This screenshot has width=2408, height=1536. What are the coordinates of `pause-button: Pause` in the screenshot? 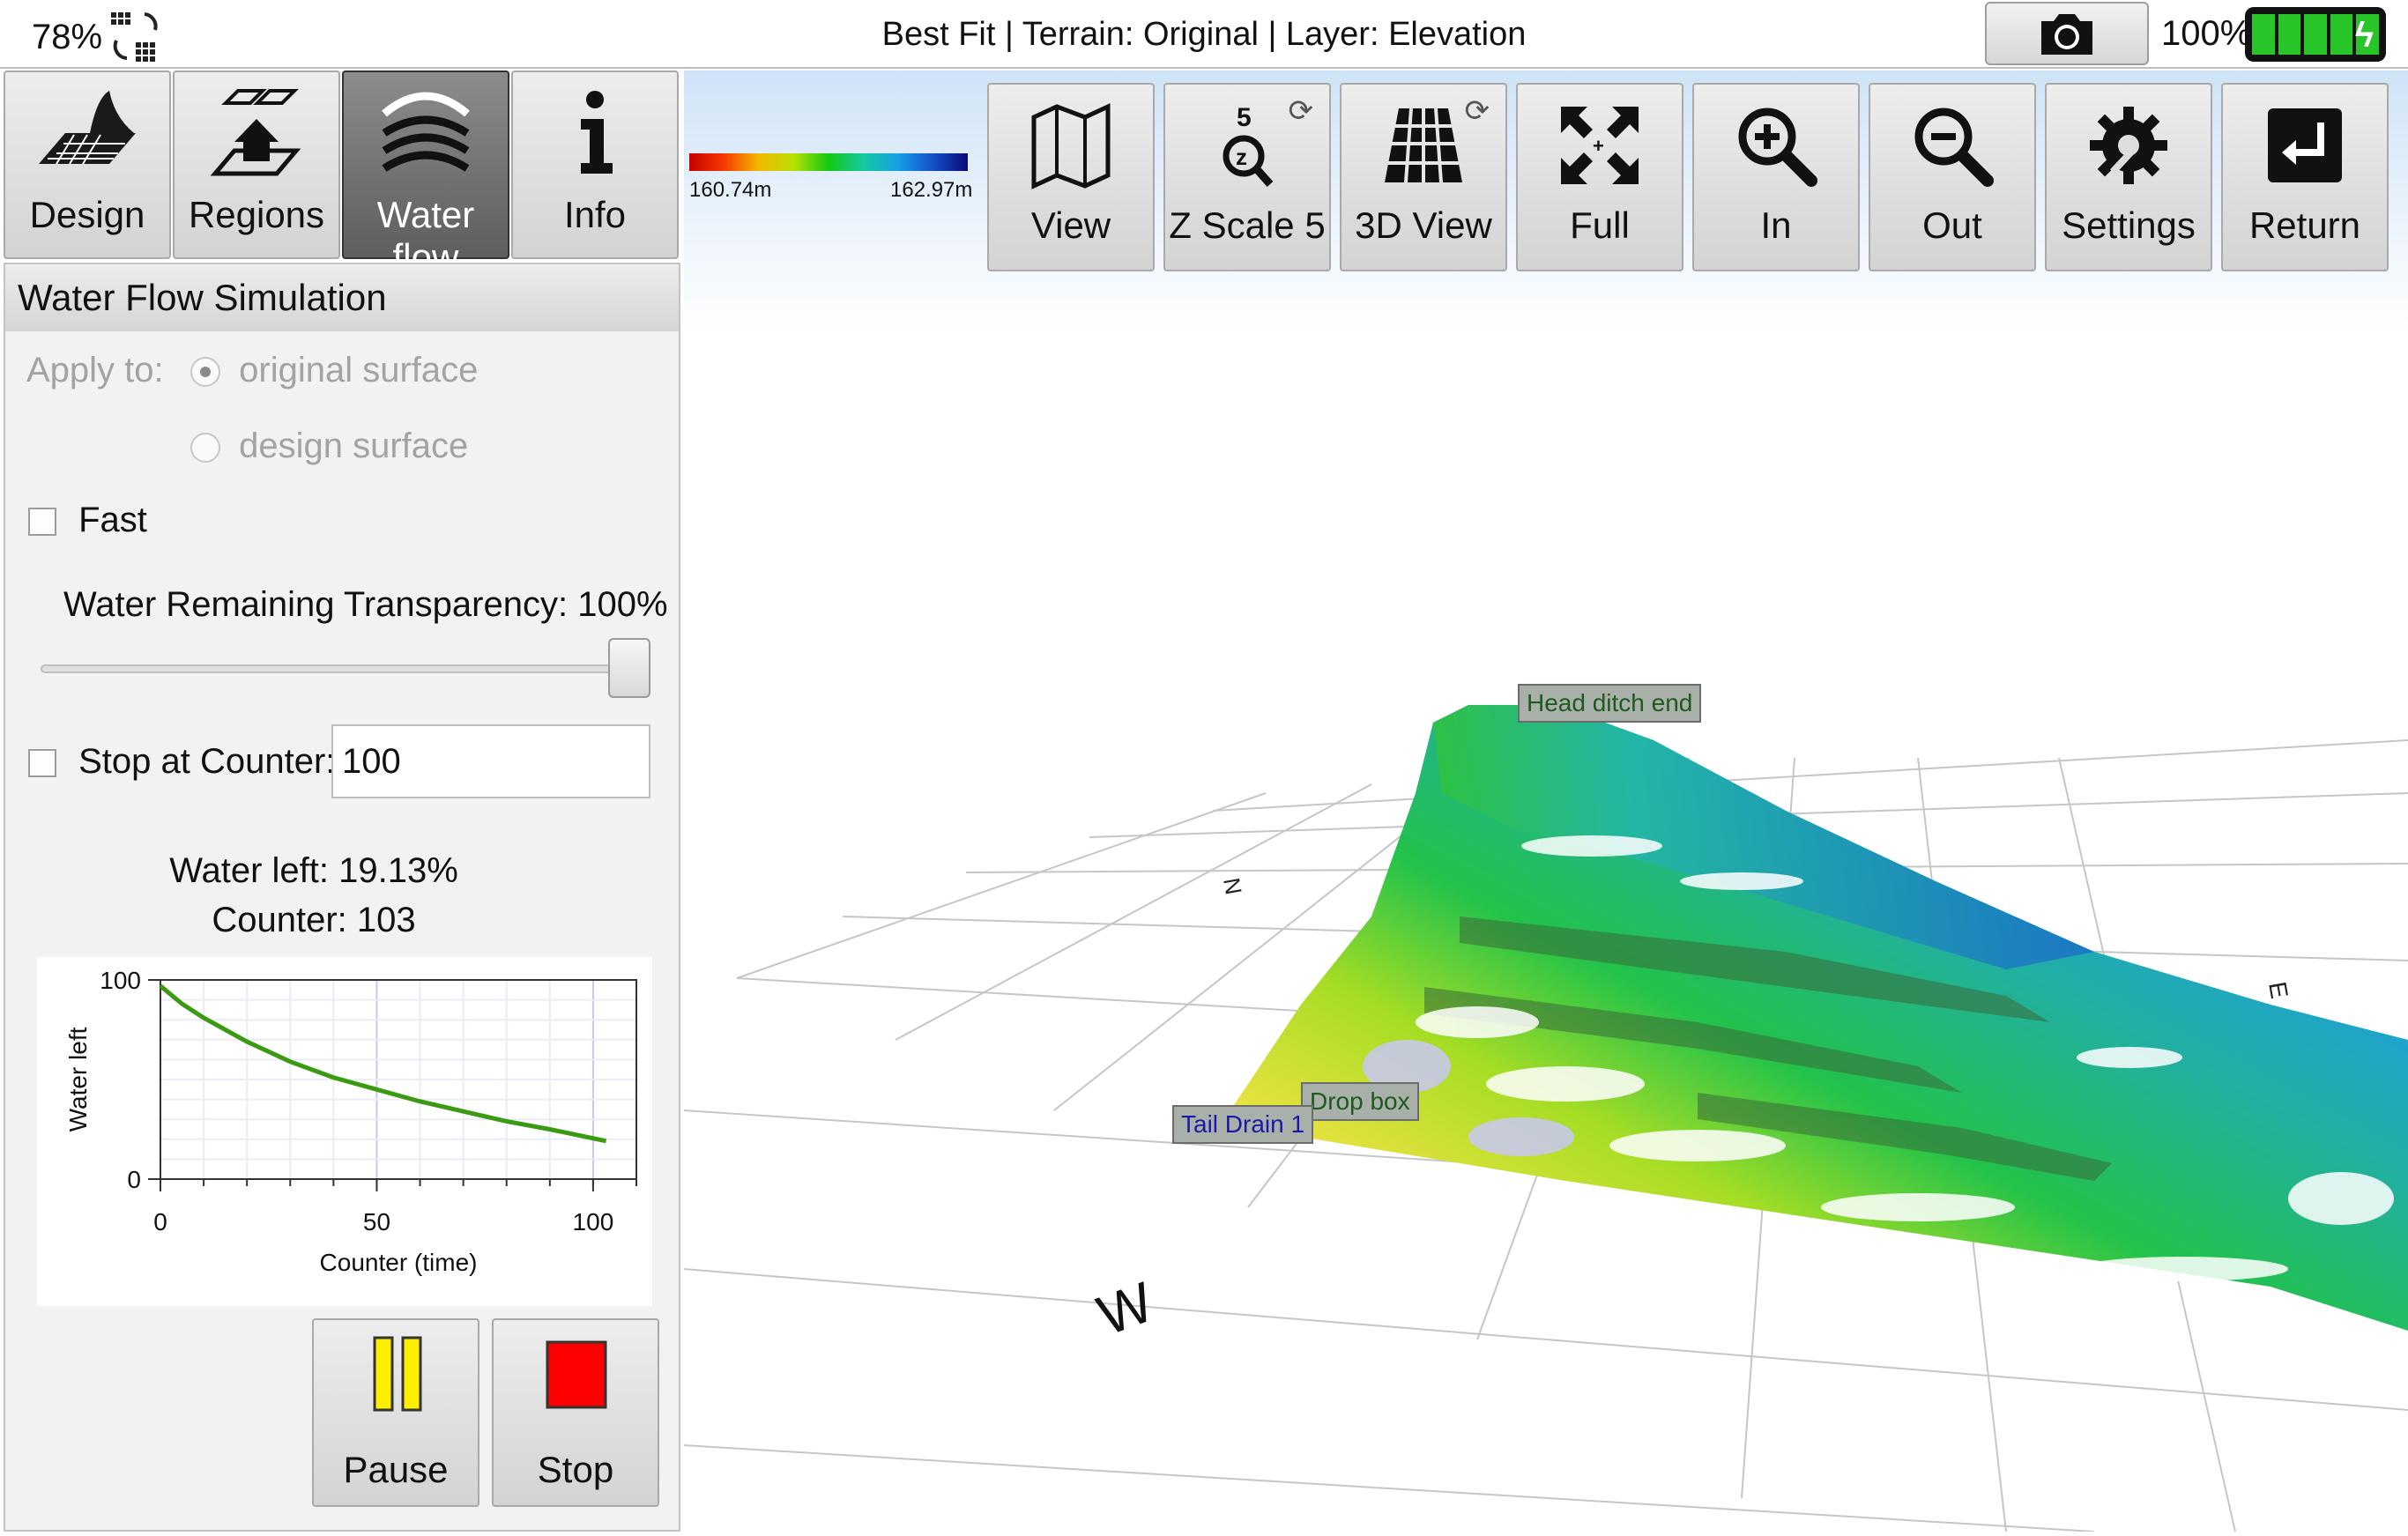 It's located at (395, 1412).